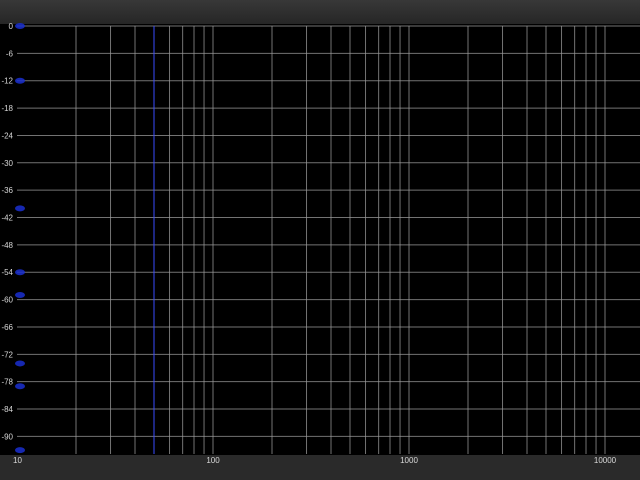 Image resolution: width=640 pixels, height=480 pixels. Describe the element at coordinates (11, 26) in the screenshot. I see `y-tick-label: 0` at that location.